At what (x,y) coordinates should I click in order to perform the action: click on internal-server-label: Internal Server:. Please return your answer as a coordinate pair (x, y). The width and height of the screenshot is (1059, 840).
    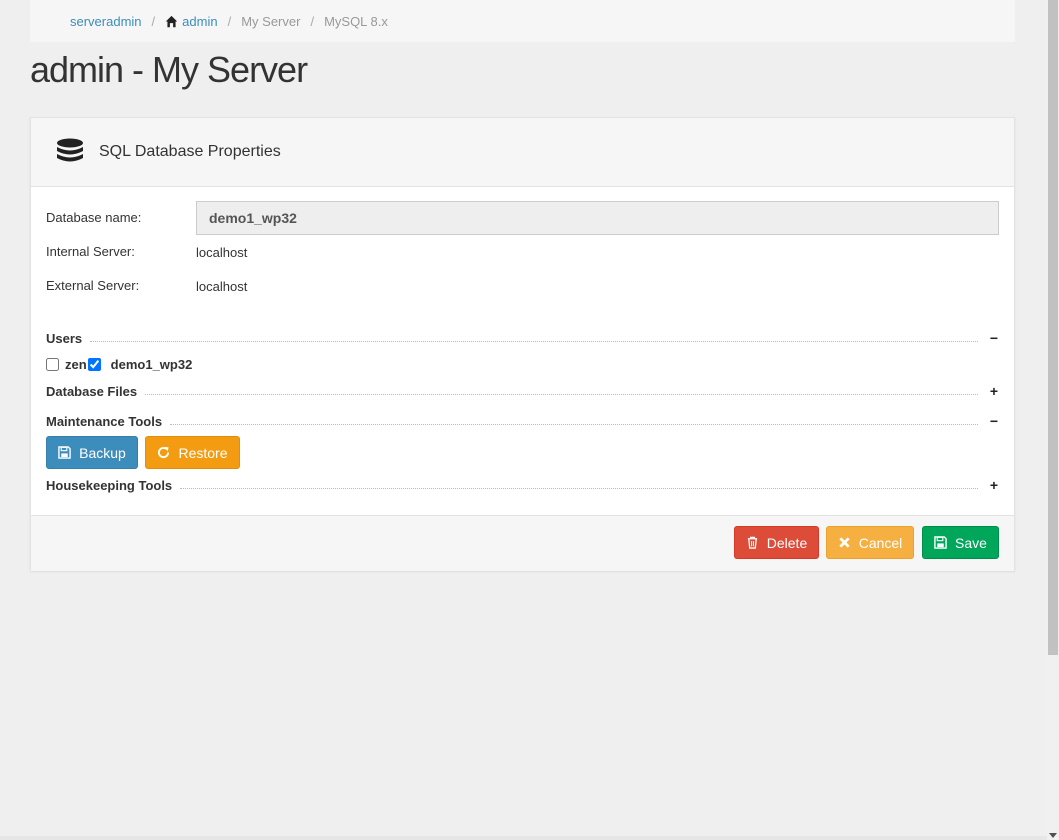
    Looking at the image, I should click on (90, 251).